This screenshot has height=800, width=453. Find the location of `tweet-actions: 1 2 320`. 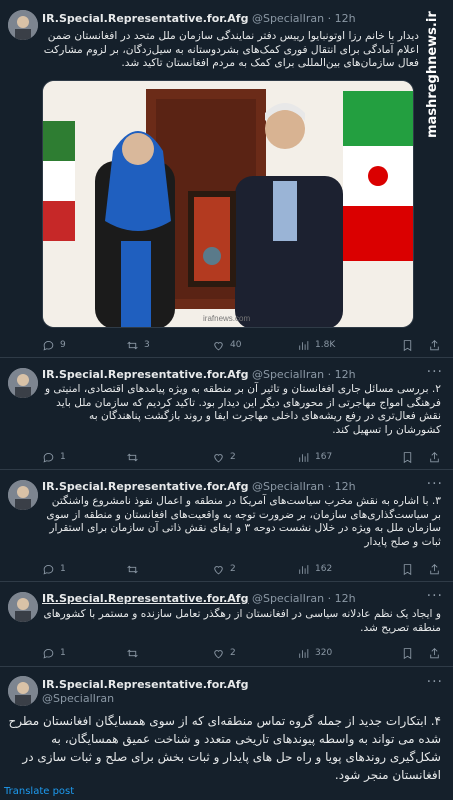

tweet-actions: 1 2 320 is located at coordinates (241, 653).